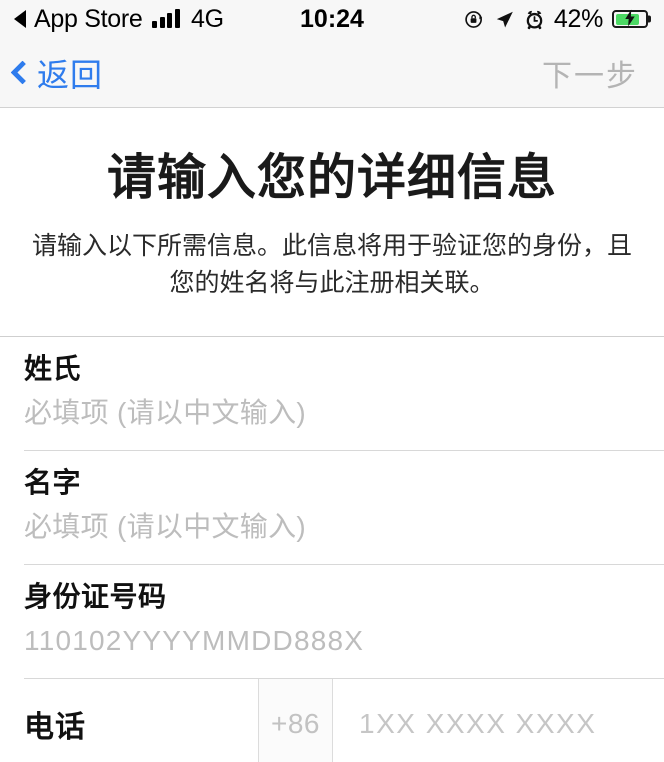 Image resolution: width=664 pixels, height=762 pixels. I want to click on back-button: 返回, so click(57, 73).